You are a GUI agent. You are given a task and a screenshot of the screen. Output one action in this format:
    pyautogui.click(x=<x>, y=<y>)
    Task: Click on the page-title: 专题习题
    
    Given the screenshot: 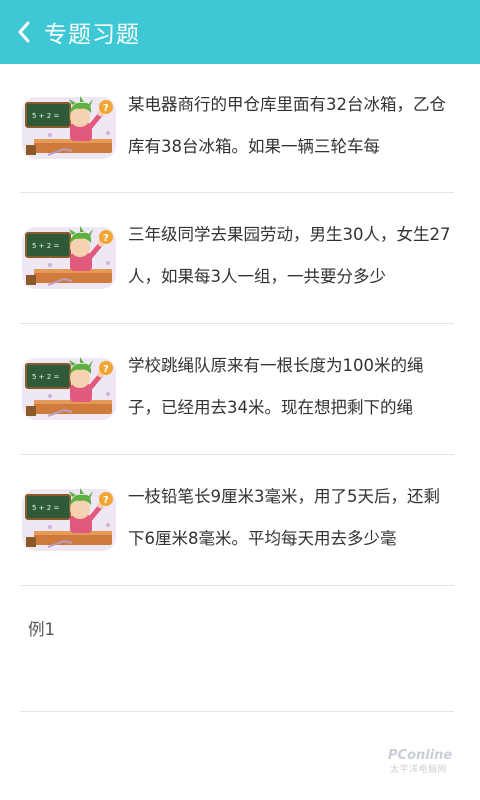 What is the action you would take?
    pyautogui.click(x=92, y=35)
    